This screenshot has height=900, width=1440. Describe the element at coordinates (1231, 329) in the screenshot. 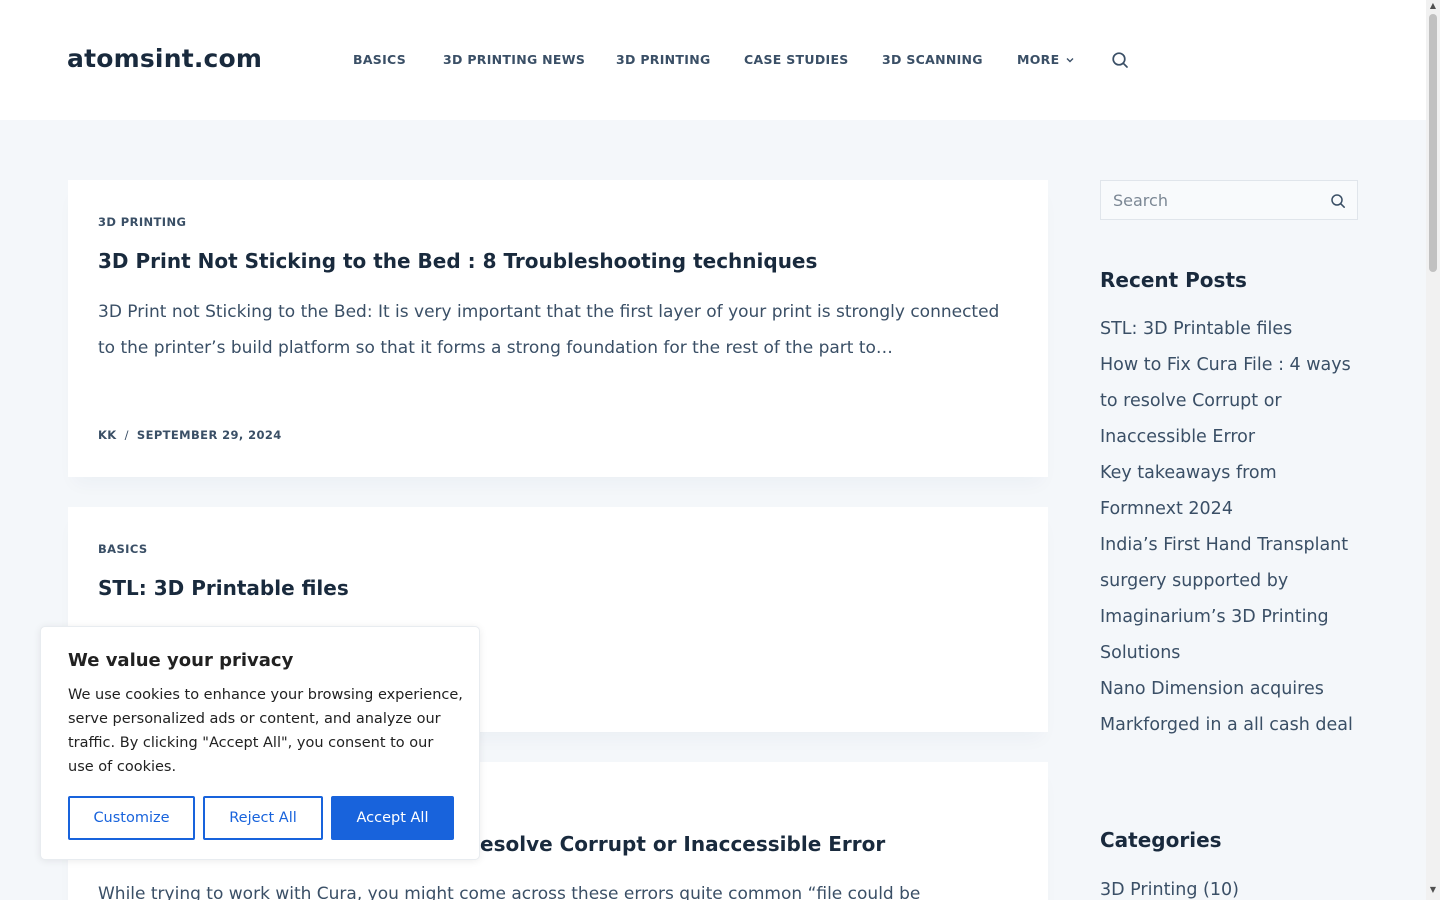

I see `recent-post-link: STL: 3D Printable files` at that location.